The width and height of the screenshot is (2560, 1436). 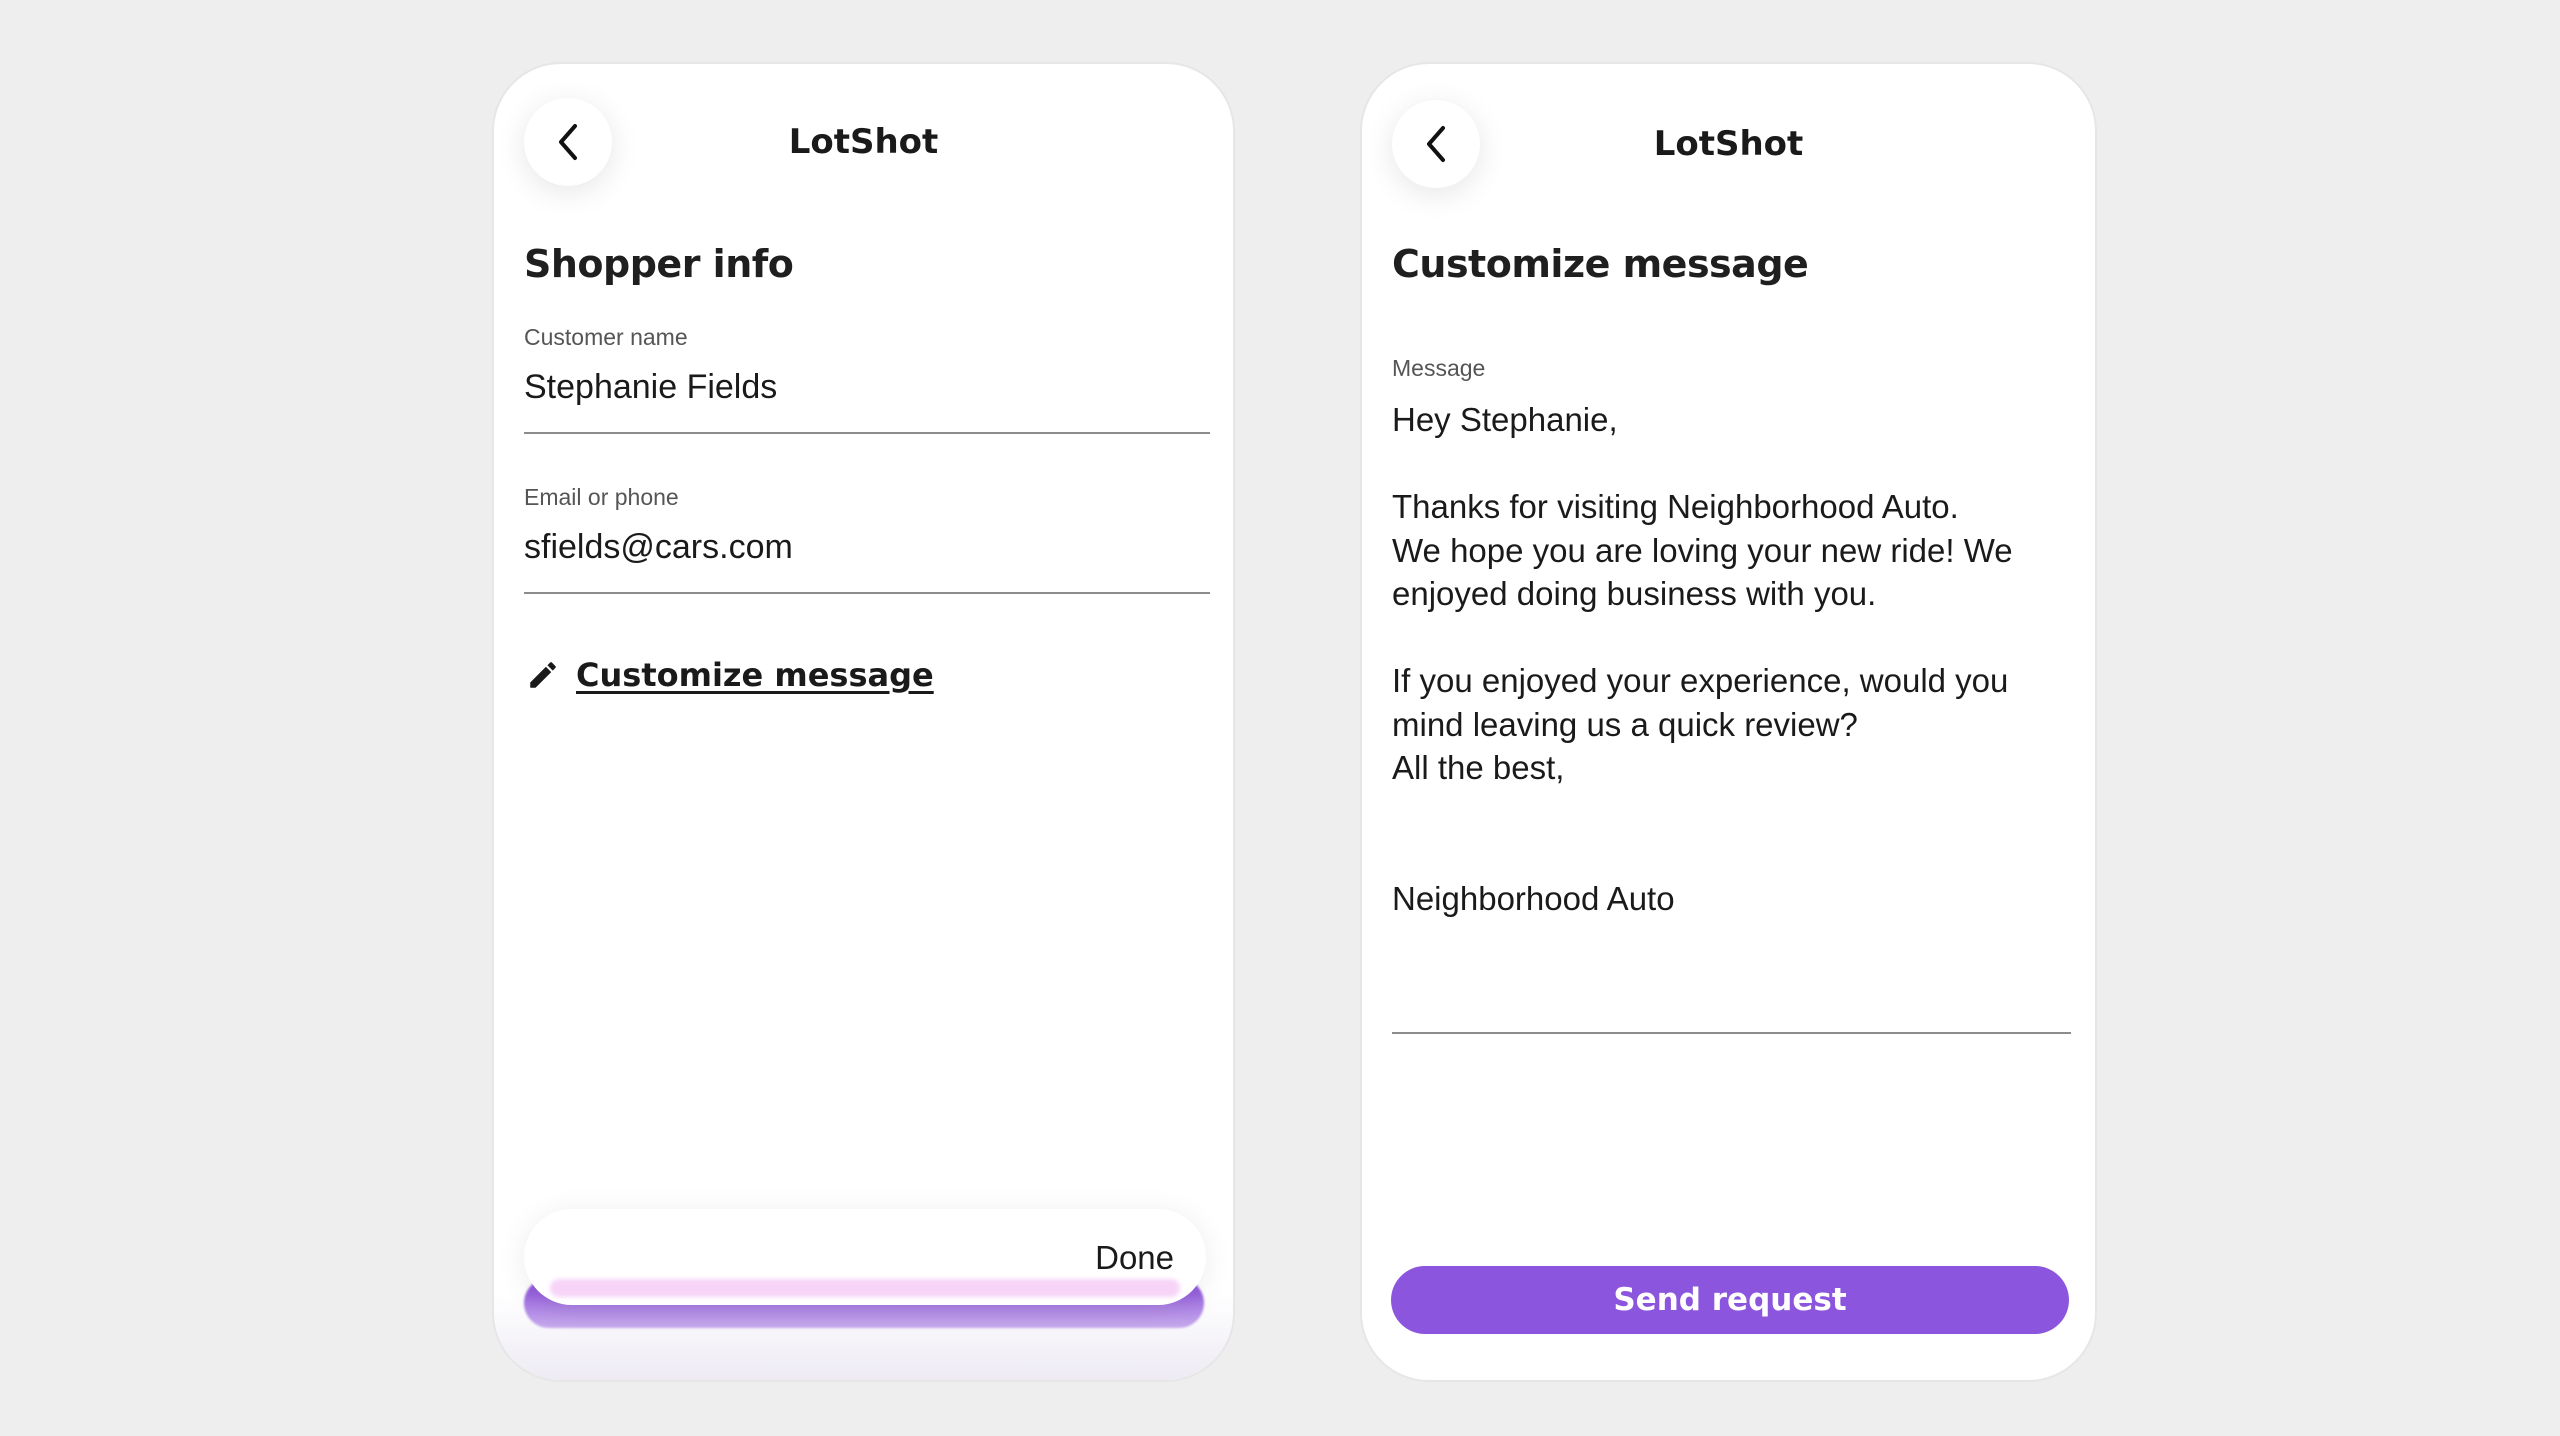 What do you see at coordinates (867, 593) in the screenshot?
I see `email-or-phone-underline` at bounding box center [867, 593].